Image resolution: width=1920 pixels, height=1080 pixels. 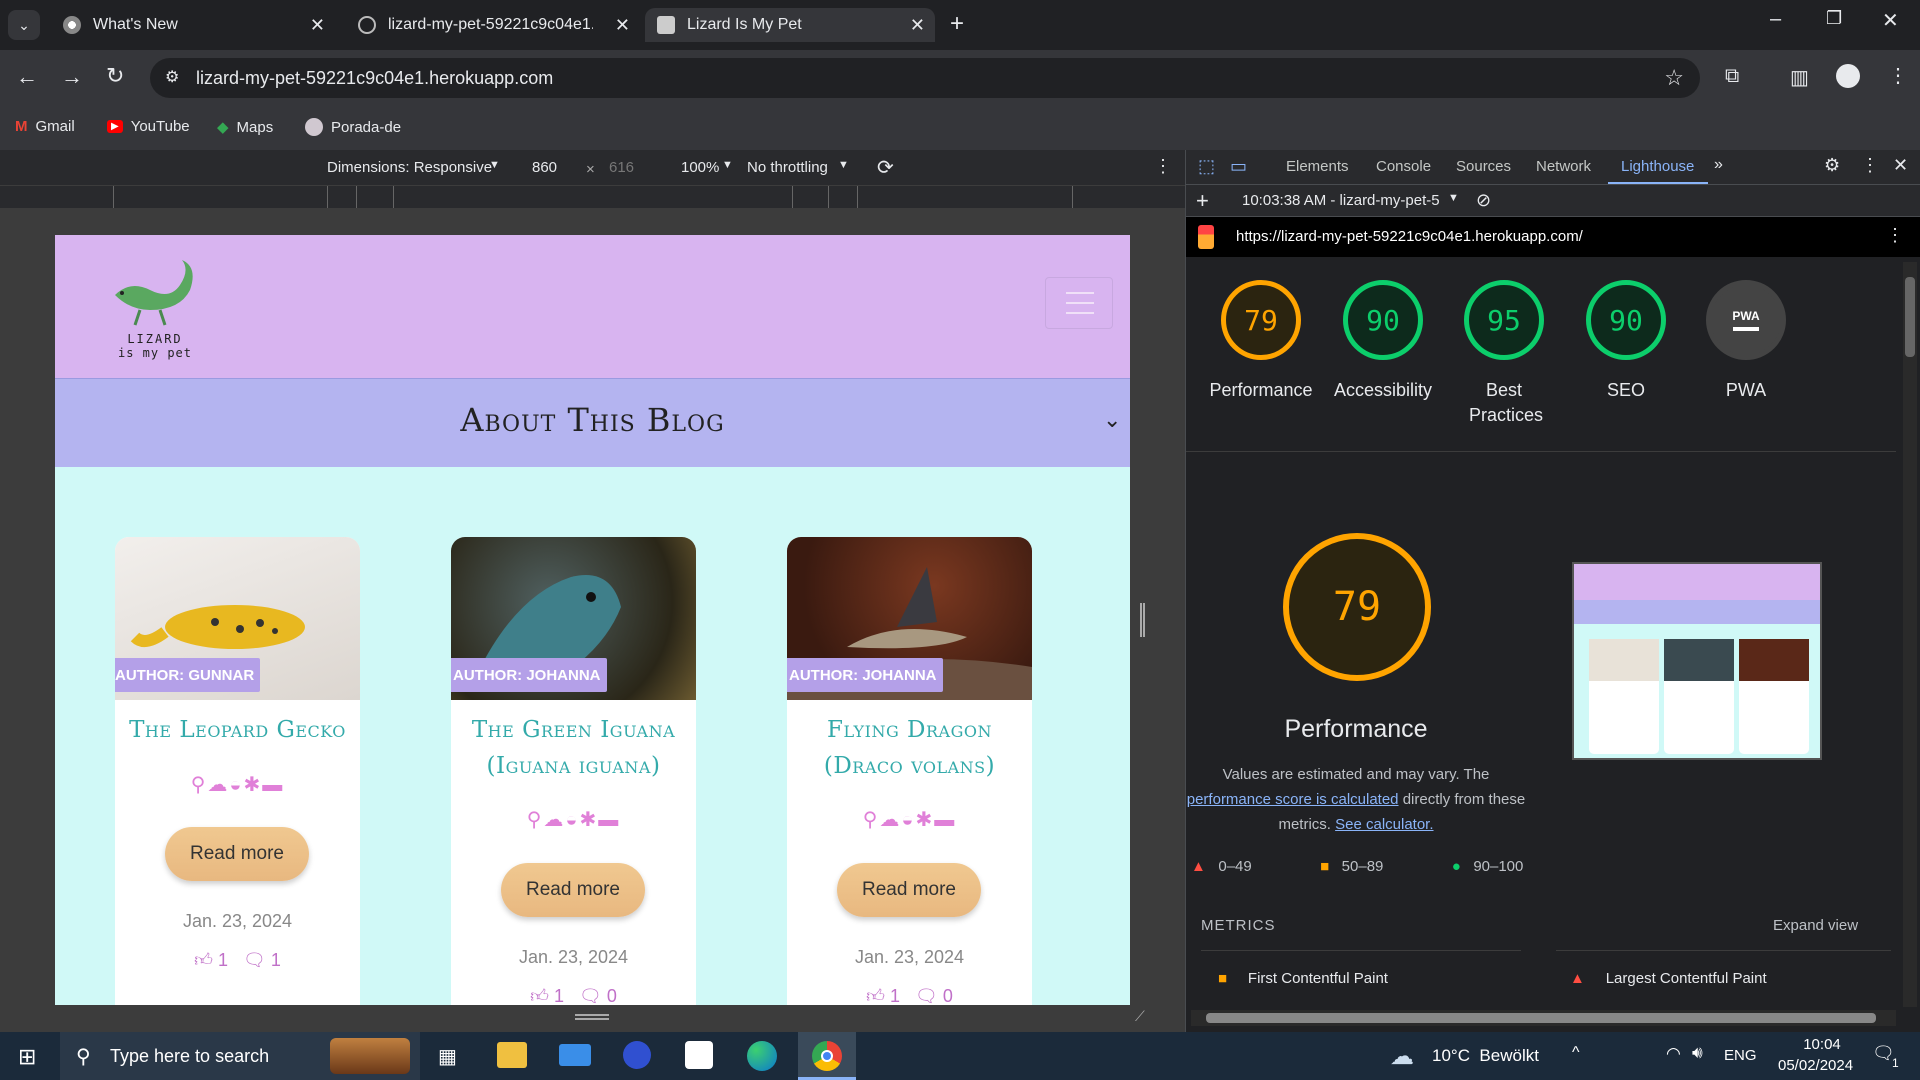 I want to click on resize-handle-bottom, so click(x=592, y=1017).